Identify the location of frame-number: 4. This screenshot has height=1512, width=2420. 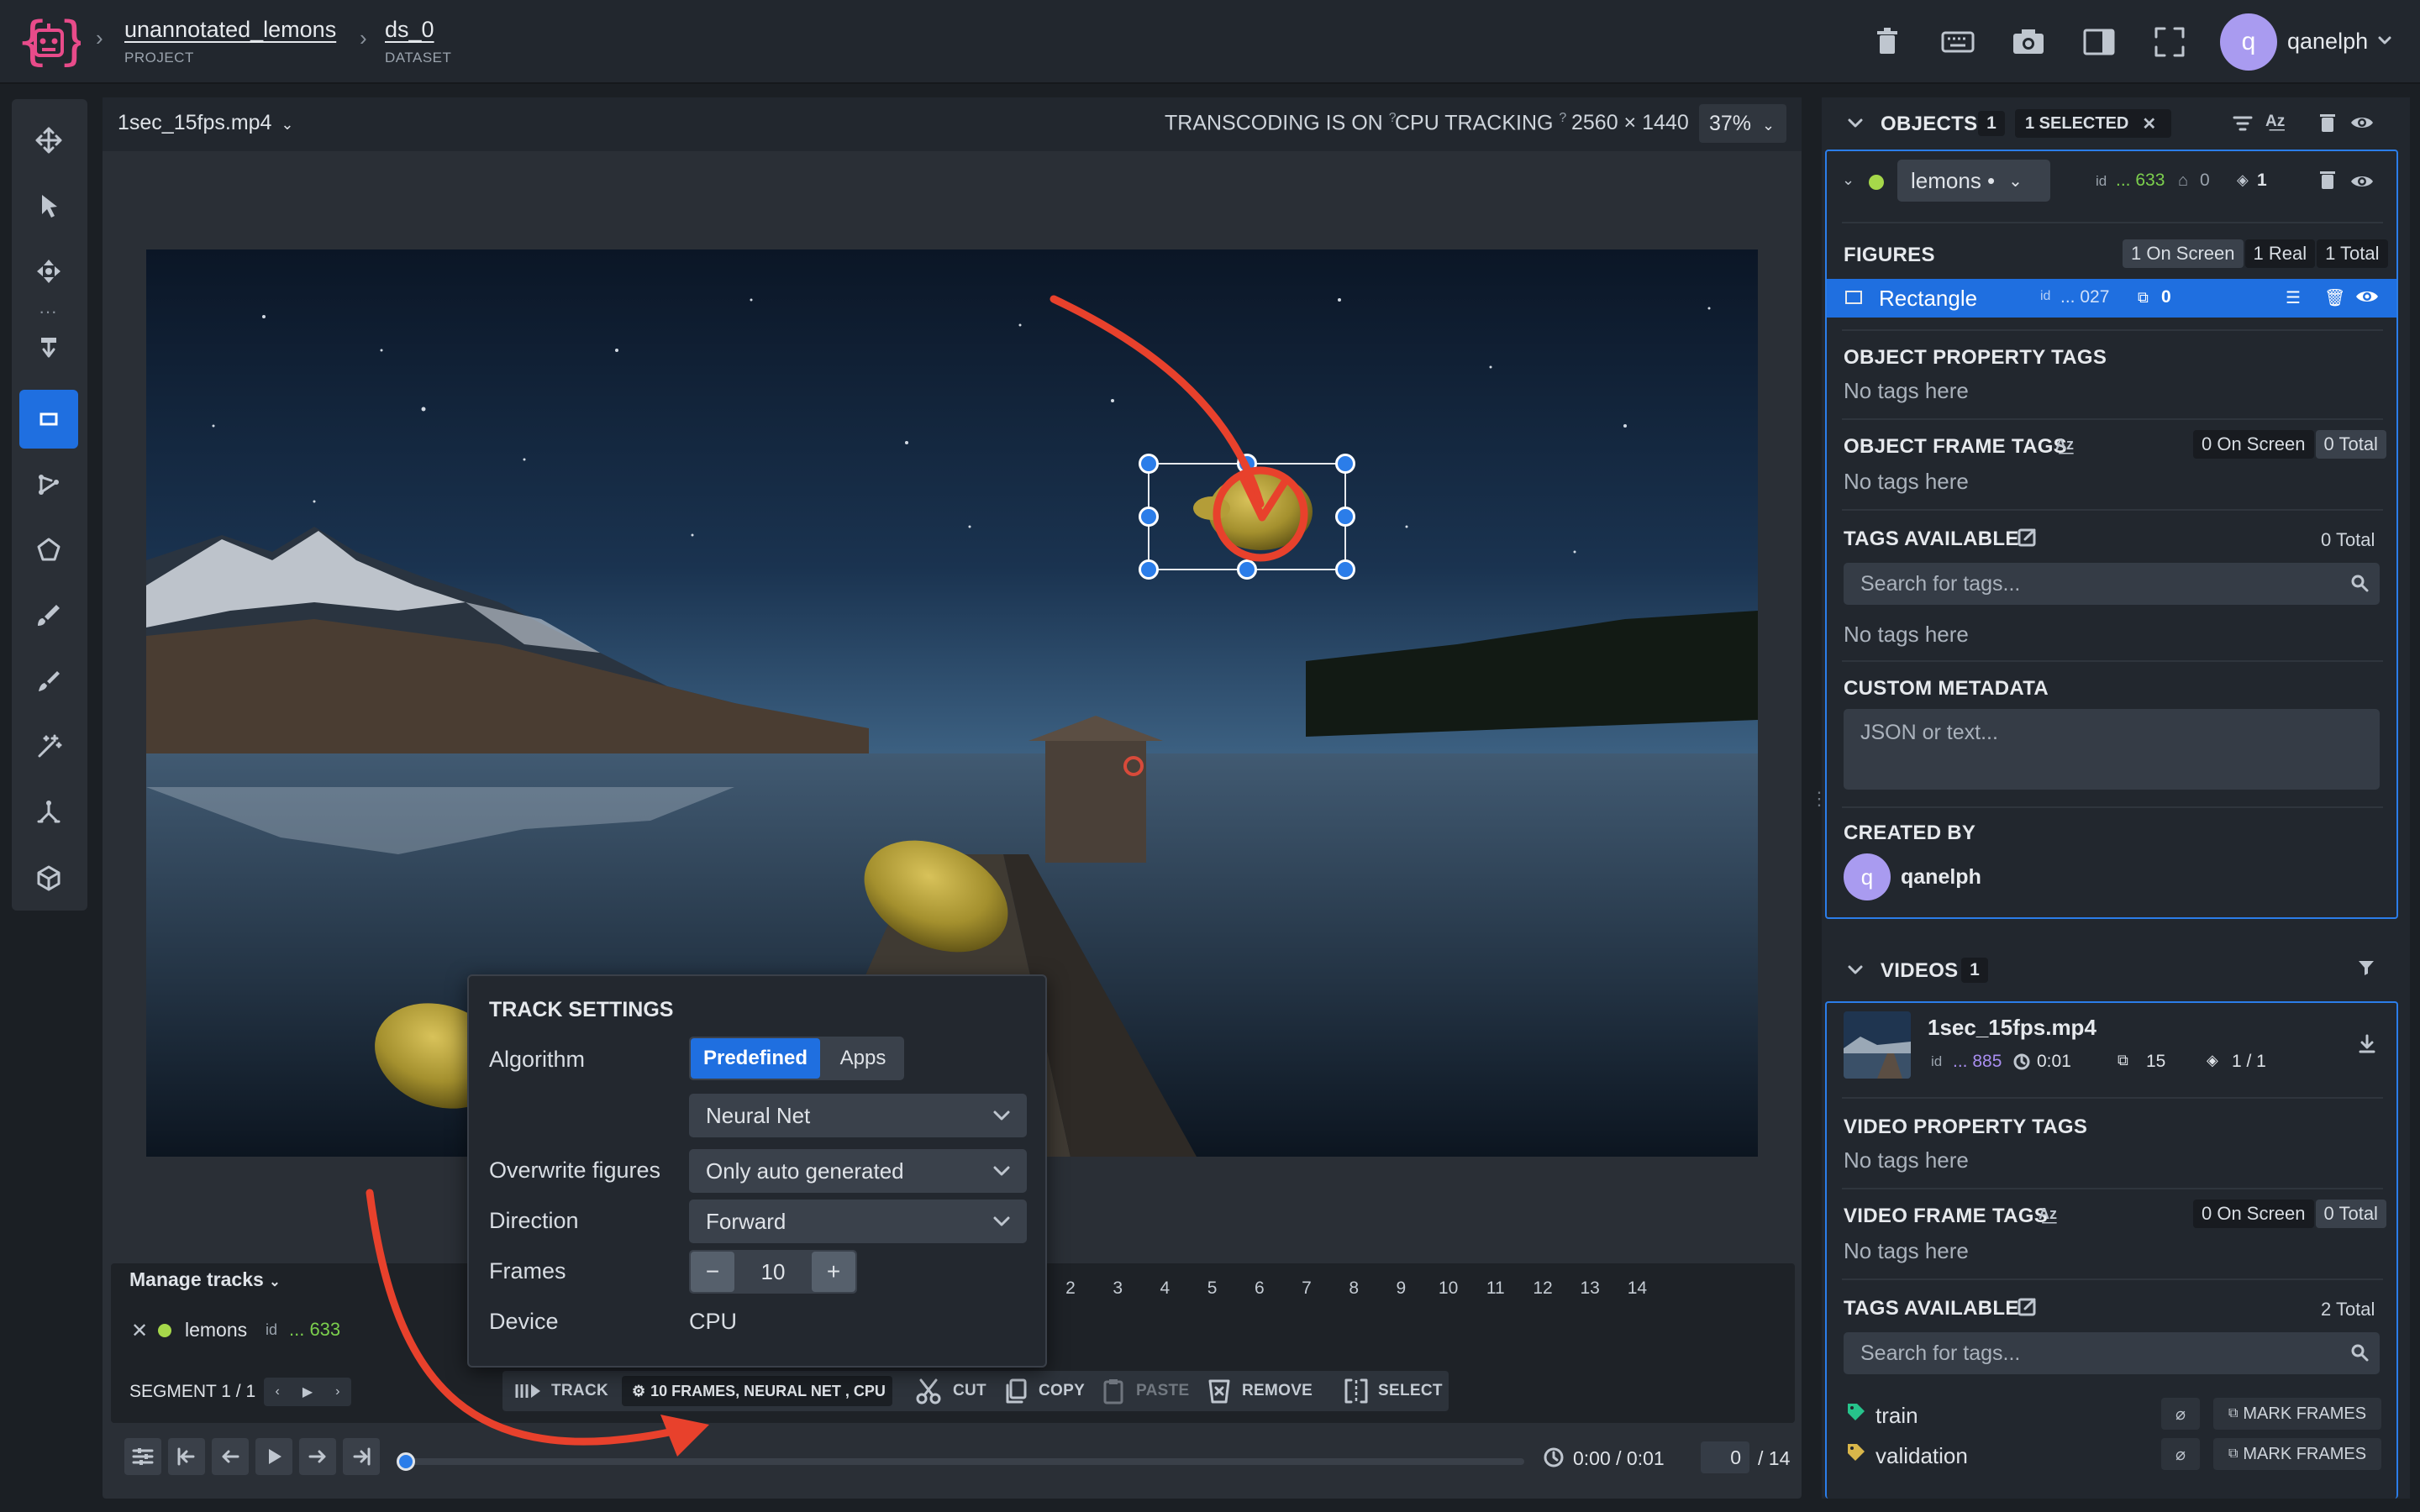
(1164, 1288).